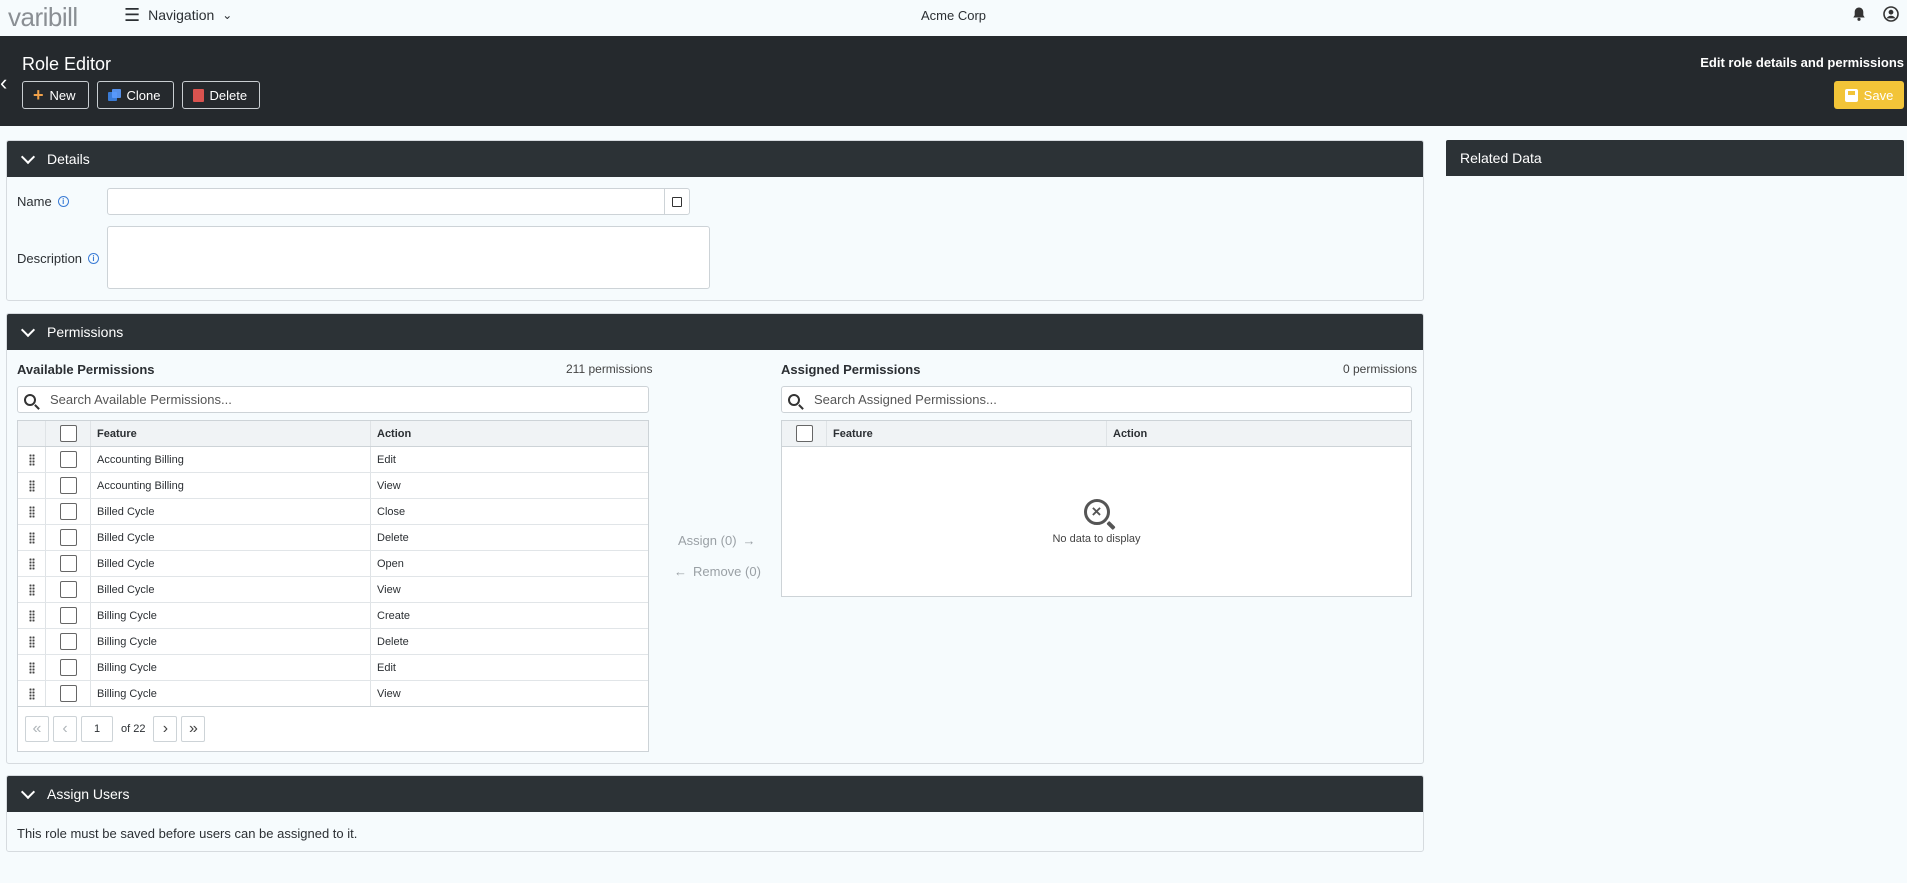 This screenshot has height=883, width=1907. Describe the element at coordinates (133, 728) in the screenshot. I see `page-count: of 22` at that location.